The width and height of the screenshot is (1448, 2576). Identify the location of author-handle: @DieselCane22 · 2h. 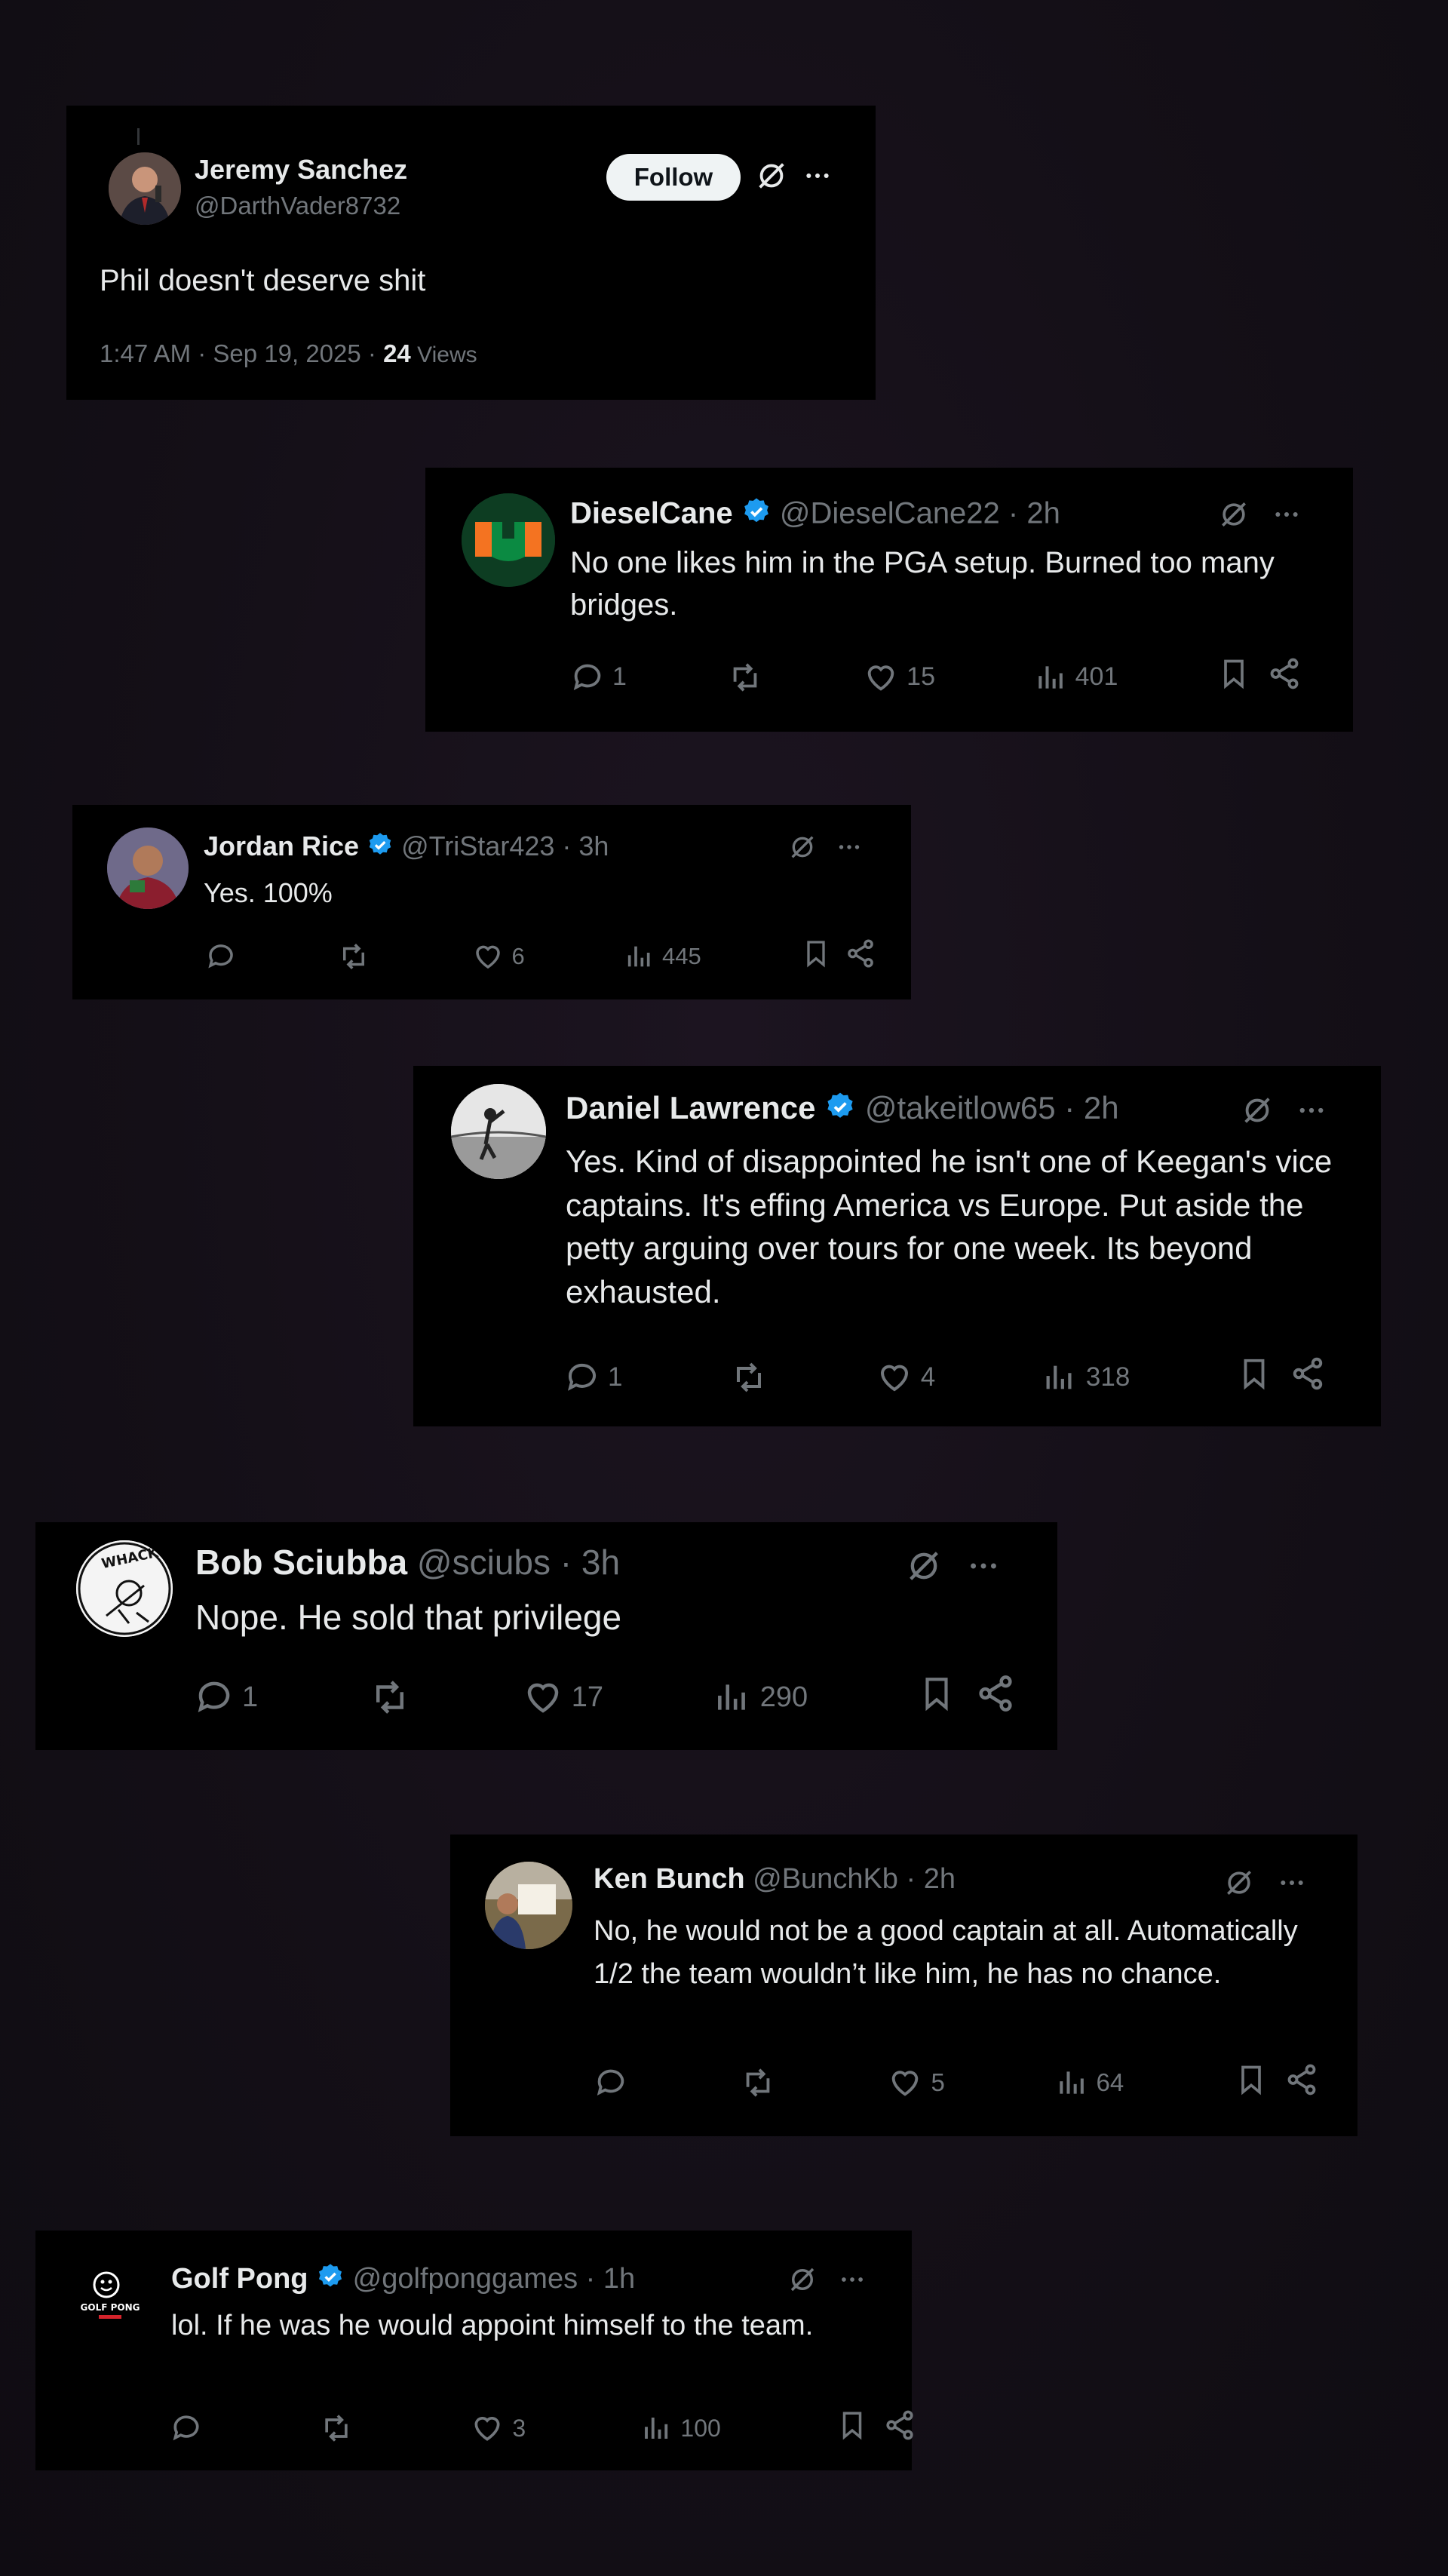
(920, 513).